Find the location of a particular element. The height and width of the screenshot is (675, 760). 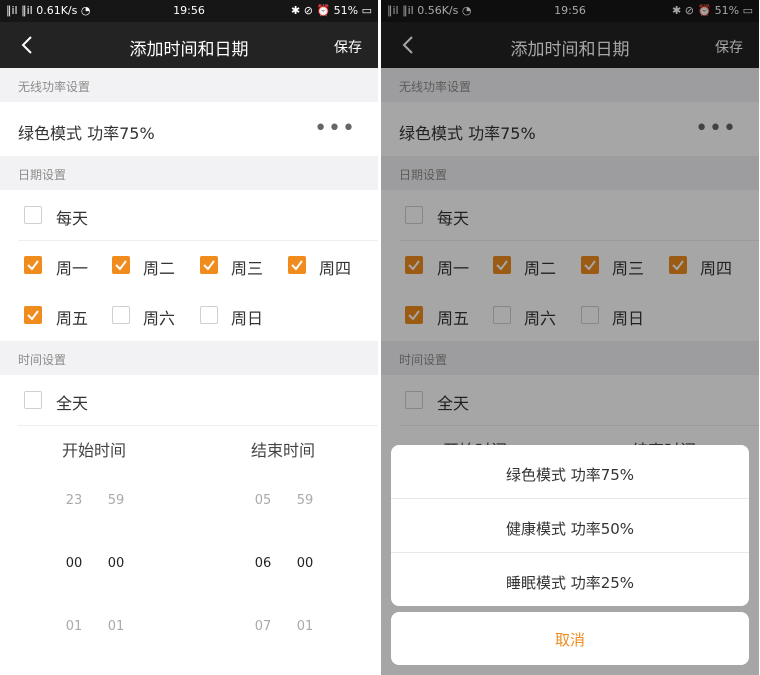

option-health-mode: 健康模式 功率50% is located at coordinates (570, 528).